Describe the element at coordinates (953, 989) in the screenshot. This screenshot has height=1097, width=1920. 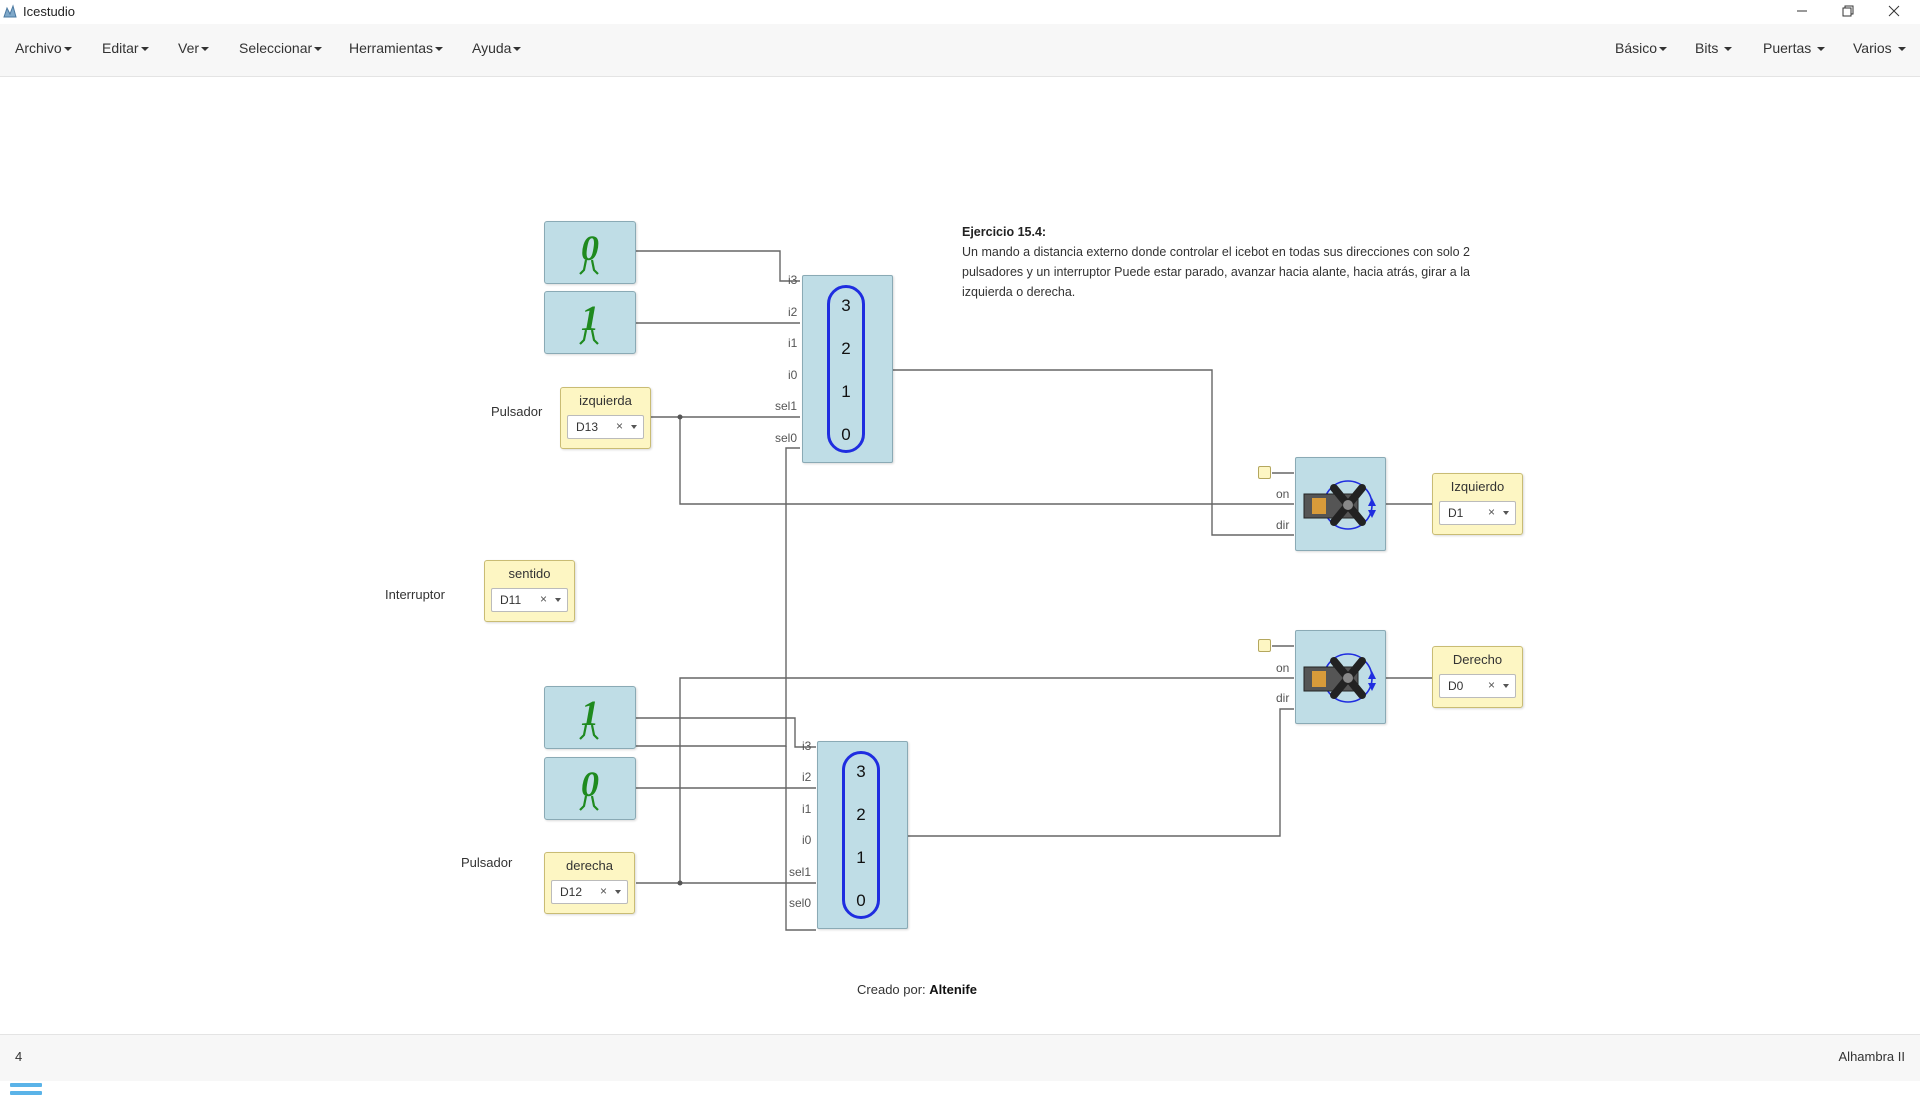
I see `credit-author: Altenife` at that location.